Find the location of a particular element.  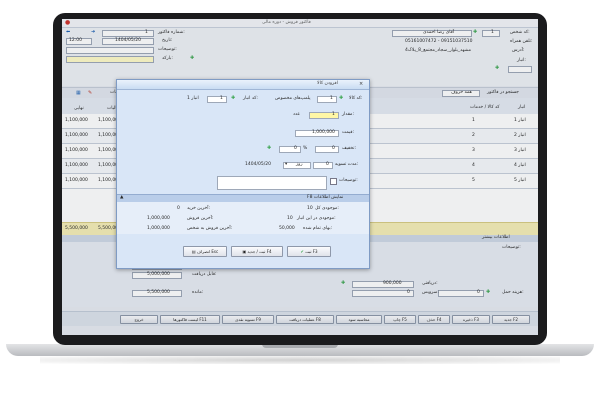

price-label: قیمت: is located at coordinates (348, 132).